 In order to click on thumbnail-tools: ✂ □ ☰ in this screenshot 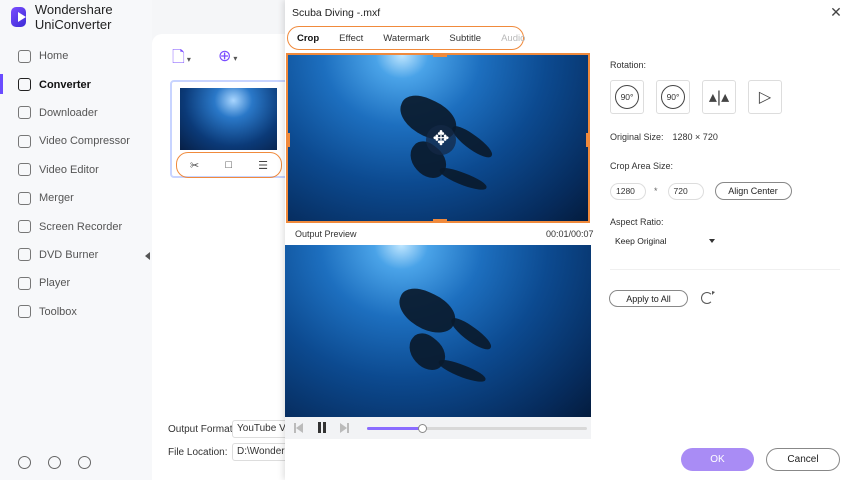, I will do `click(229, 165)`.